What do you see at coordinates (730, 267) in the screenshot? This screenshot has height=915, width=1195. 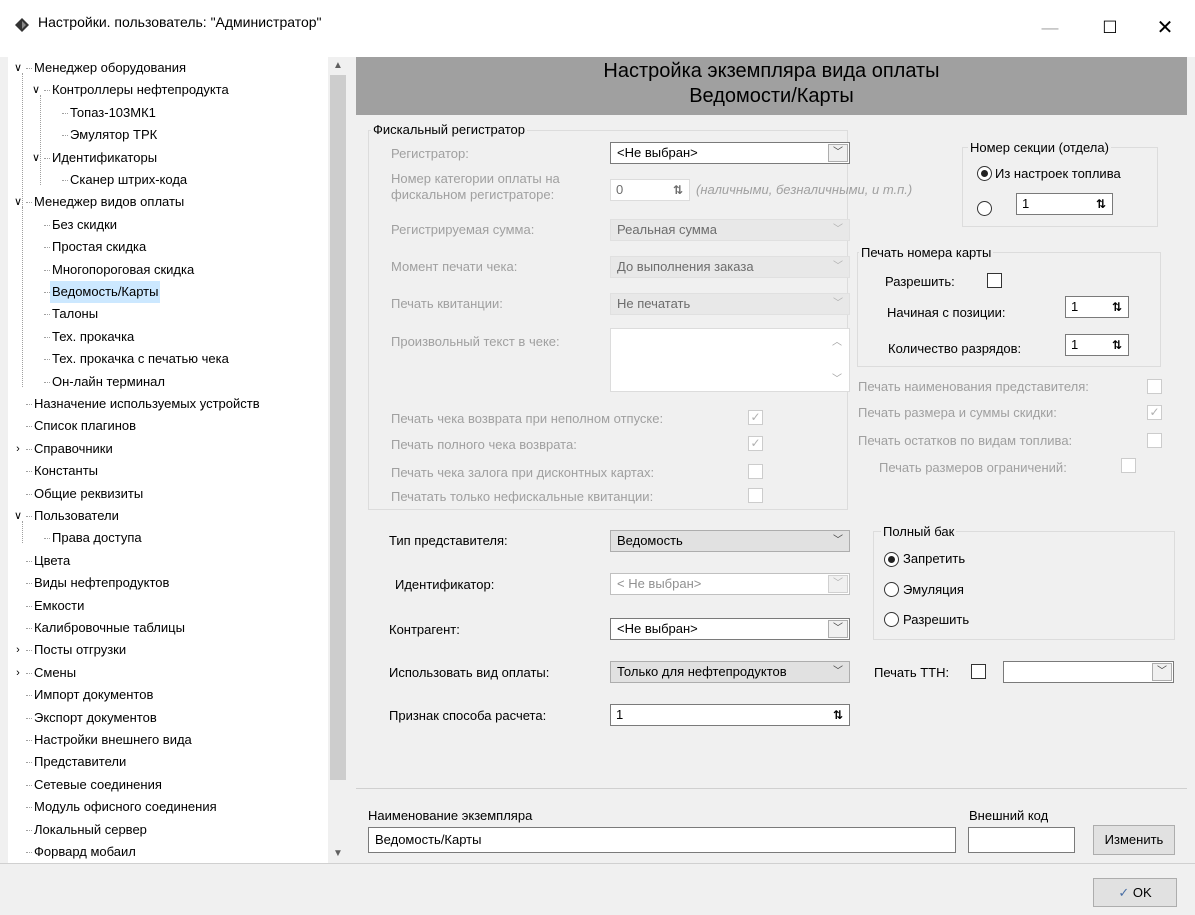 I see `moment-select: До выполнения заказа ﹀` at bounding box center [730, 267].